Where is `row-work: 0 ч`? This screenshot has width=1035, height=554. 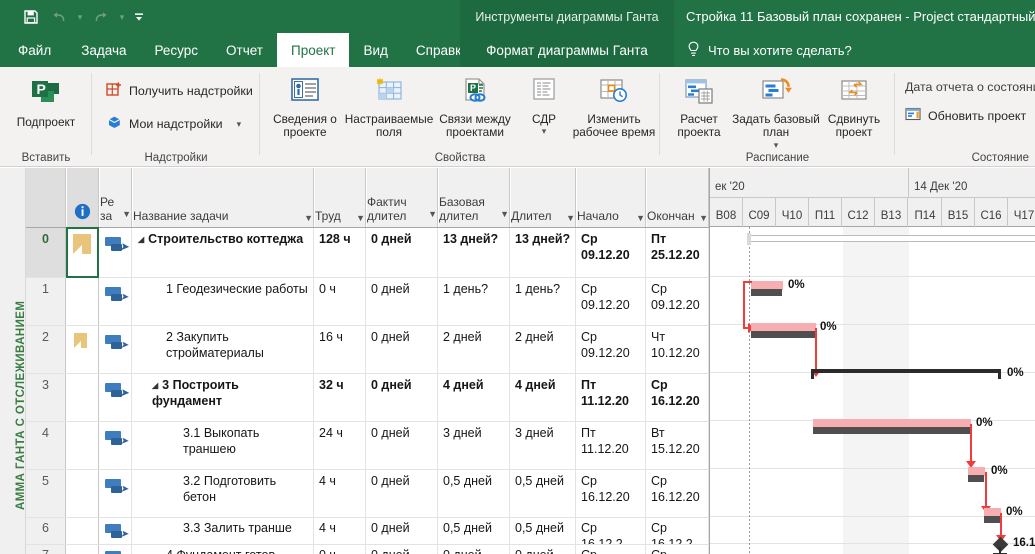
row-work: 0 ч is located at coordinates (340, 301).